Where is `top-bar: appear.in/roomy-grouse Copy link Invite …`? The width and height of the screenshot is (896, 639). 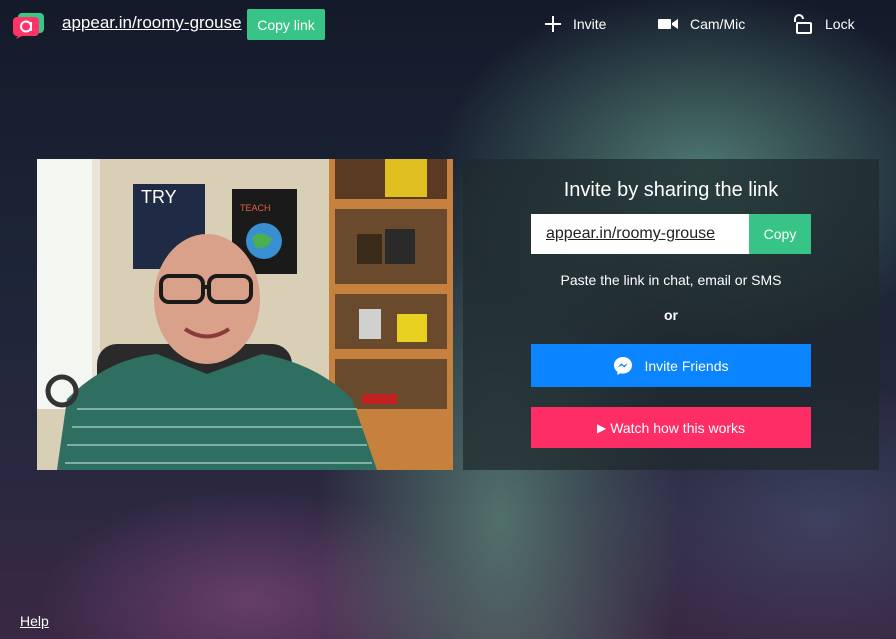 top-bar: appear.in/roomy-grouse Copy link Invite … is located at coordinates (448, 24).